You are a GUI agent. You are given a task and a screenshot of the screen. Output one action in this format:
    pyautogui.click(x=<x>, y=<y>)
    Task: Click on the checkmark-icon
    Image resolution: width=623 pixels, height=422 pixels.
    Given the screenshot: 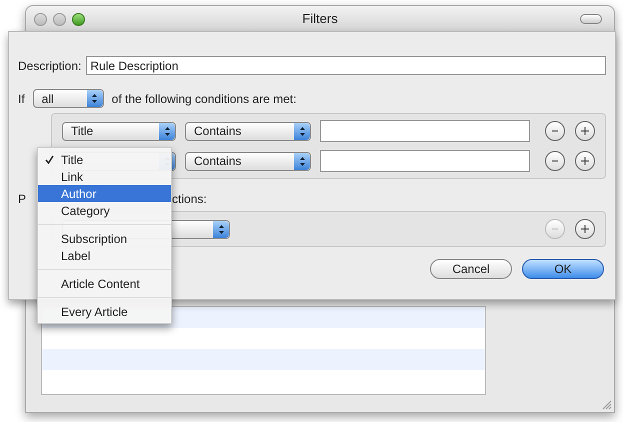 What is the action you would take?
    pyautogui.click(x=49, y=159)
    